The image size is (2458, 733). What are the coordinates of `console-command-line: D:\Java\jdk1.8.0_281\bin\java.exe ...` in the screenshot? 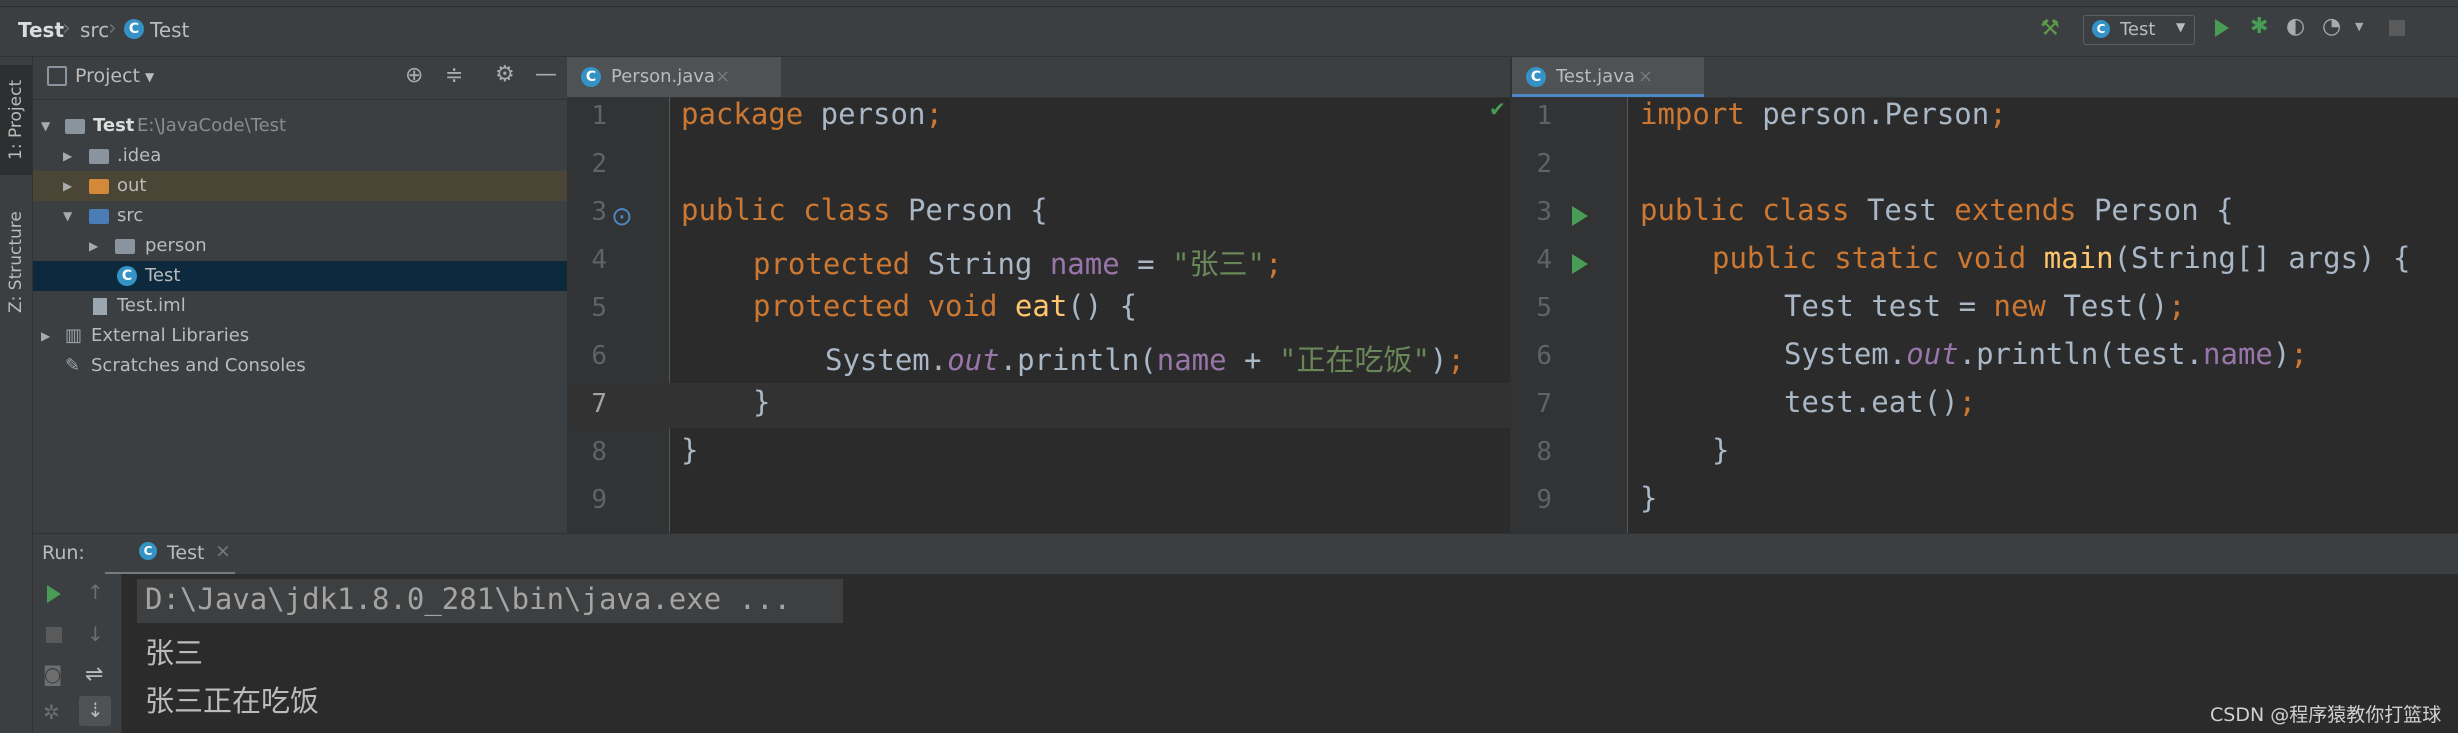 It's located at (468, 599).